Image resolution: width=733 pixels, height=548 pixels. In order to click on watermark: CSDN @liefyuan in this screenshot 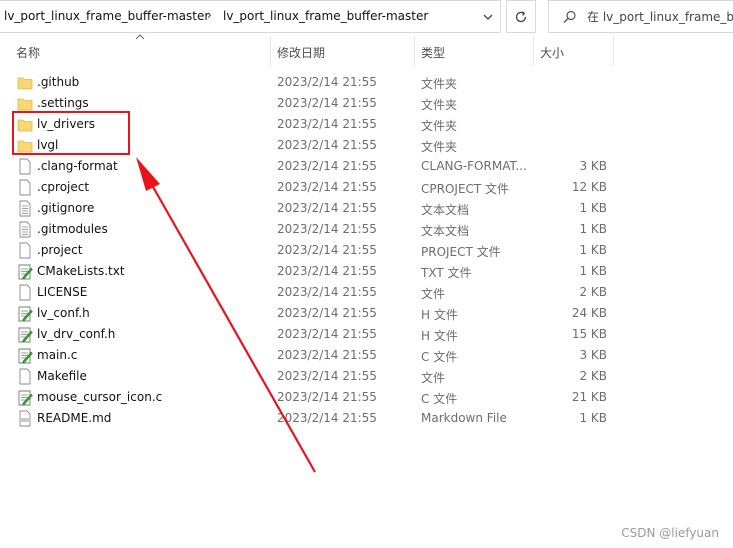, I will do `click(670, 533)`.